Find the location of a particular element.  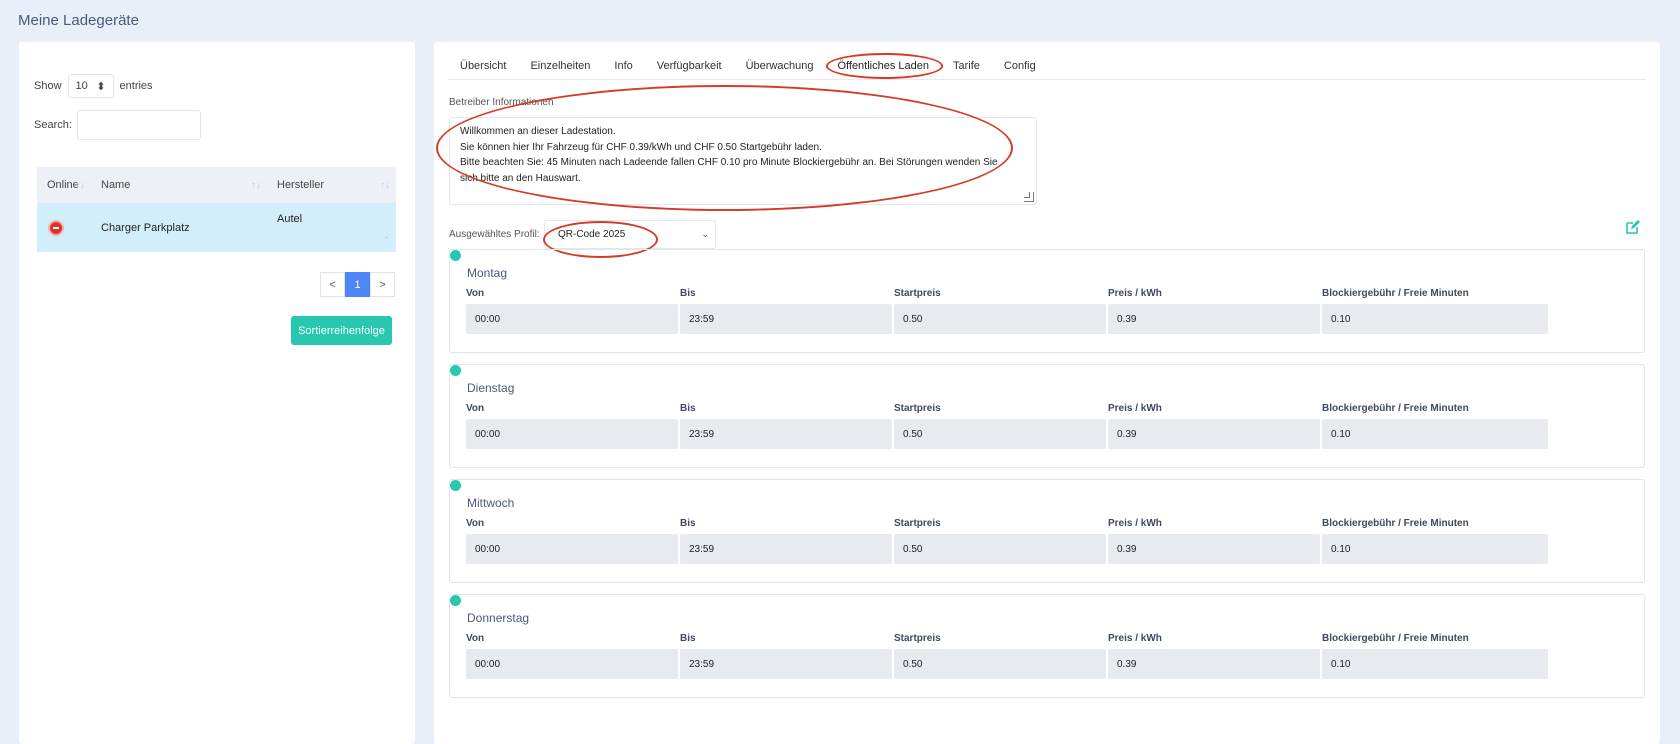

hersteller-cell: Autel - is located at coordinates (331, 227).